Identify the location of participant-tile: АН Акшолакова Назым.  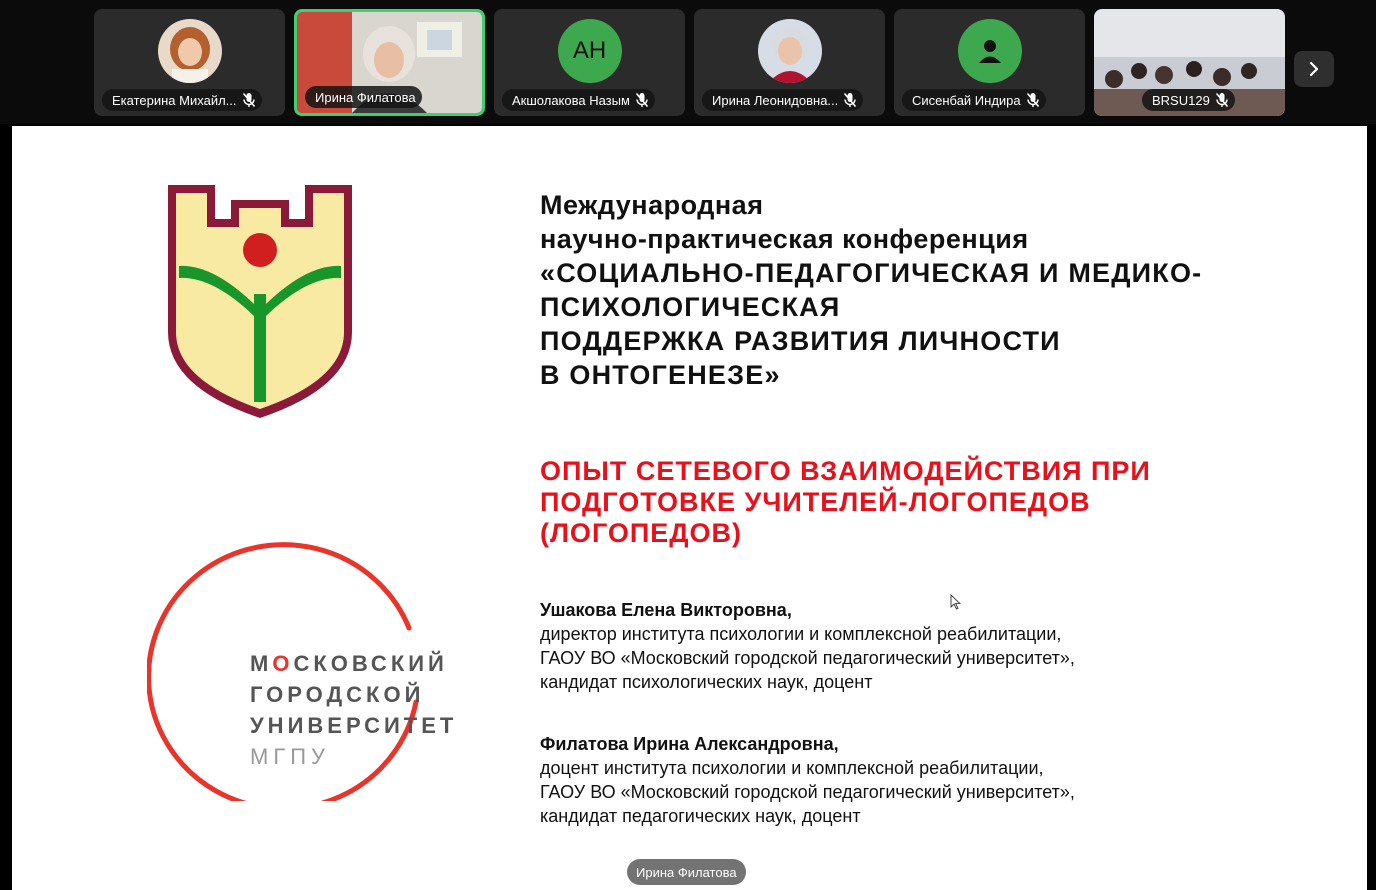
(589, 62).